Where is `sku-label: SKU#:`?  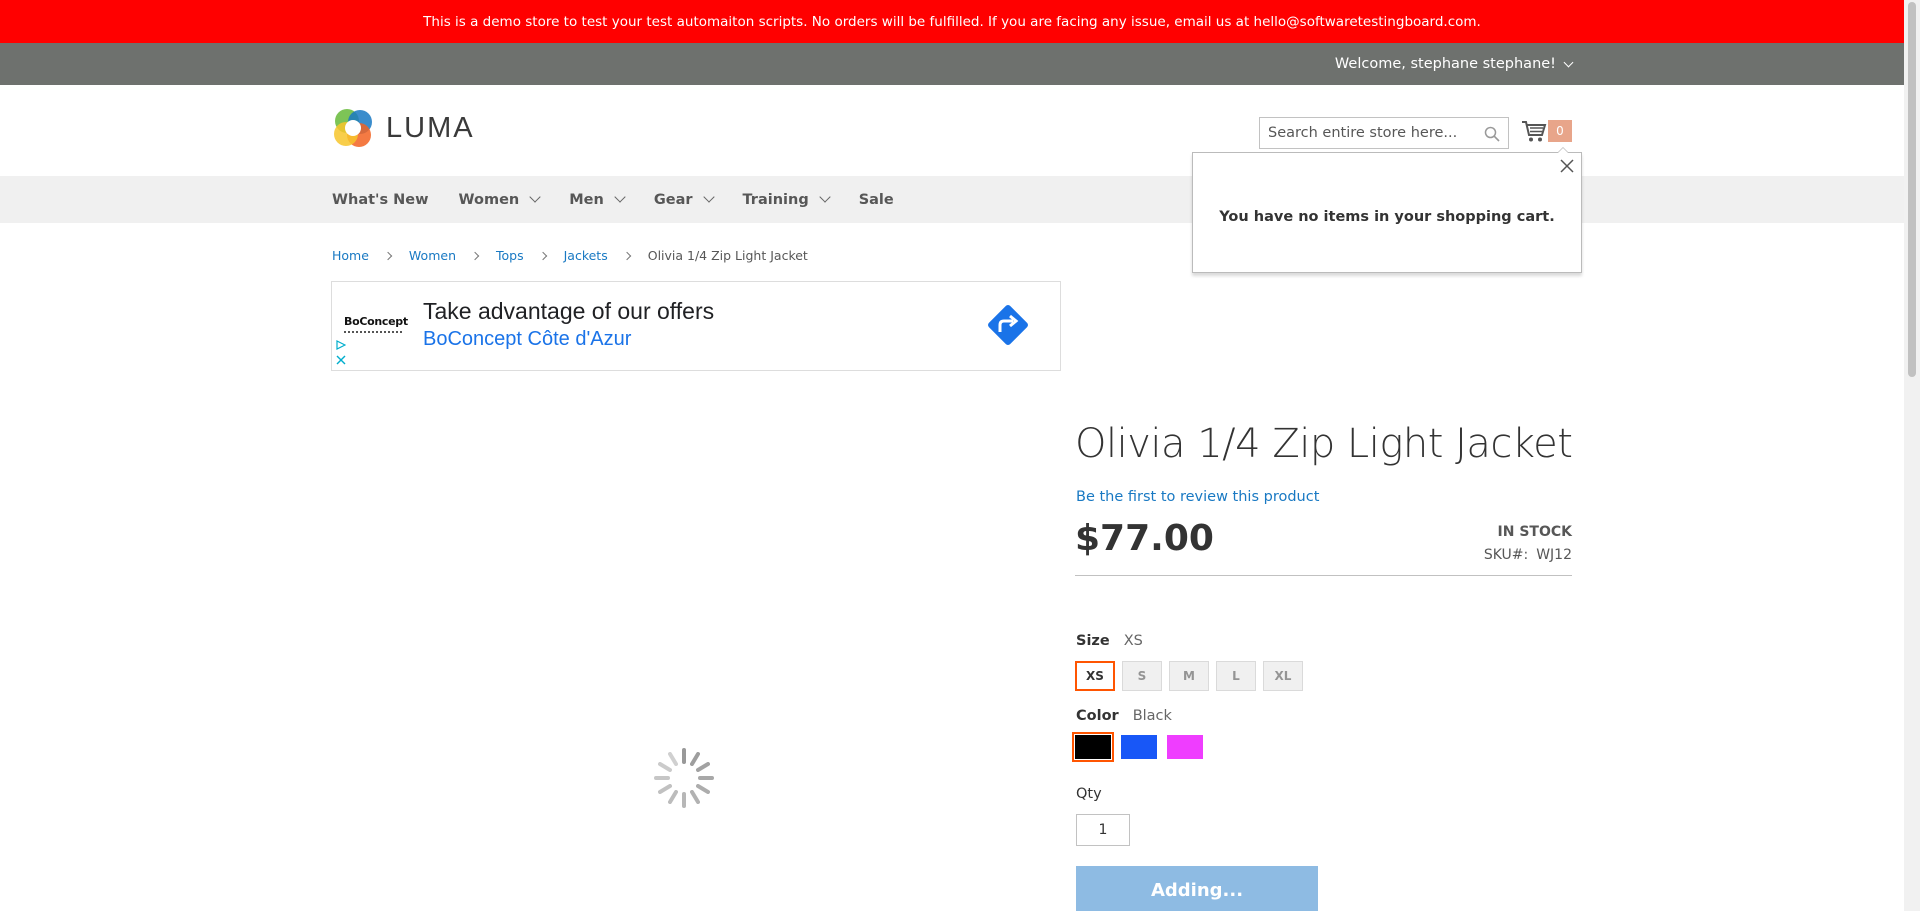 sku-label: SKU#: is located at coordinates (1506, 555).